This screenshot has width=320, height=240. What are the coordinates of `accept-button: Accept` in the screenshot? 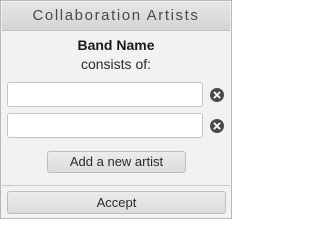 It's located at (116, 202).